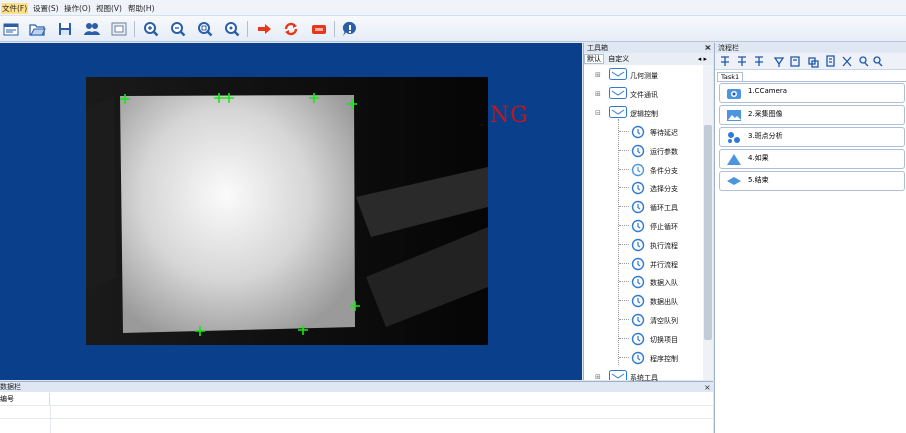 The image size is (906, 433). I want to click on flow-step-if: 4.如果, so click(812, 159).